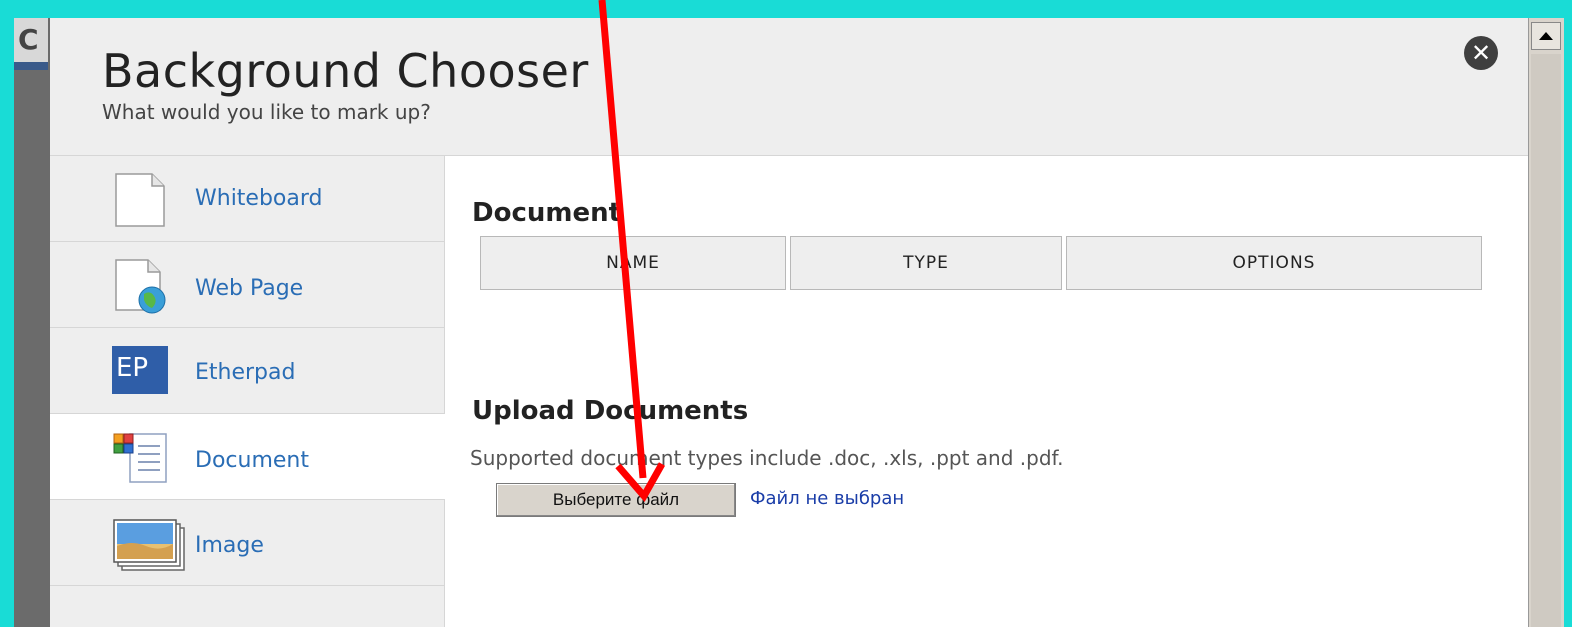 This screenshot has width=1572, height=627. Describe the element at coordinates (140, 458) in the screenshot. I see `document-icon` at that location.